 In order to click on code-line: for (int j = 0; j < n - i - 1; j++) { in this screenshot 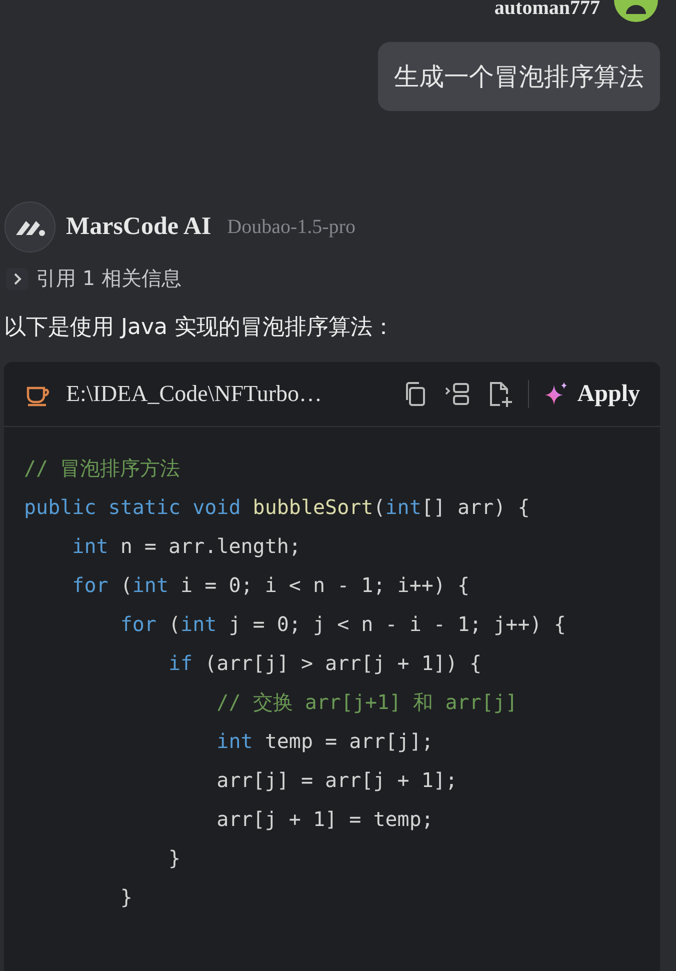, I will do `click(343, 624)`.